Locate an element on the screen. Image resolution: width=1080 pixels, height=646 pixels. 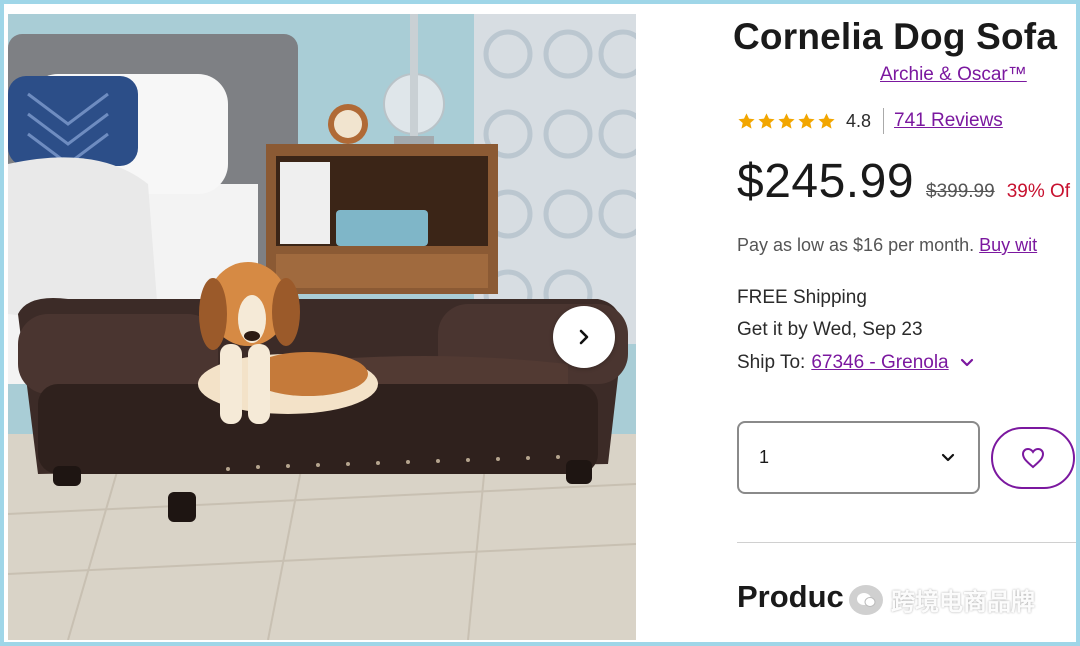
price-row: $245.99 $399.99 39% Of is located at coordinates (903, 181).